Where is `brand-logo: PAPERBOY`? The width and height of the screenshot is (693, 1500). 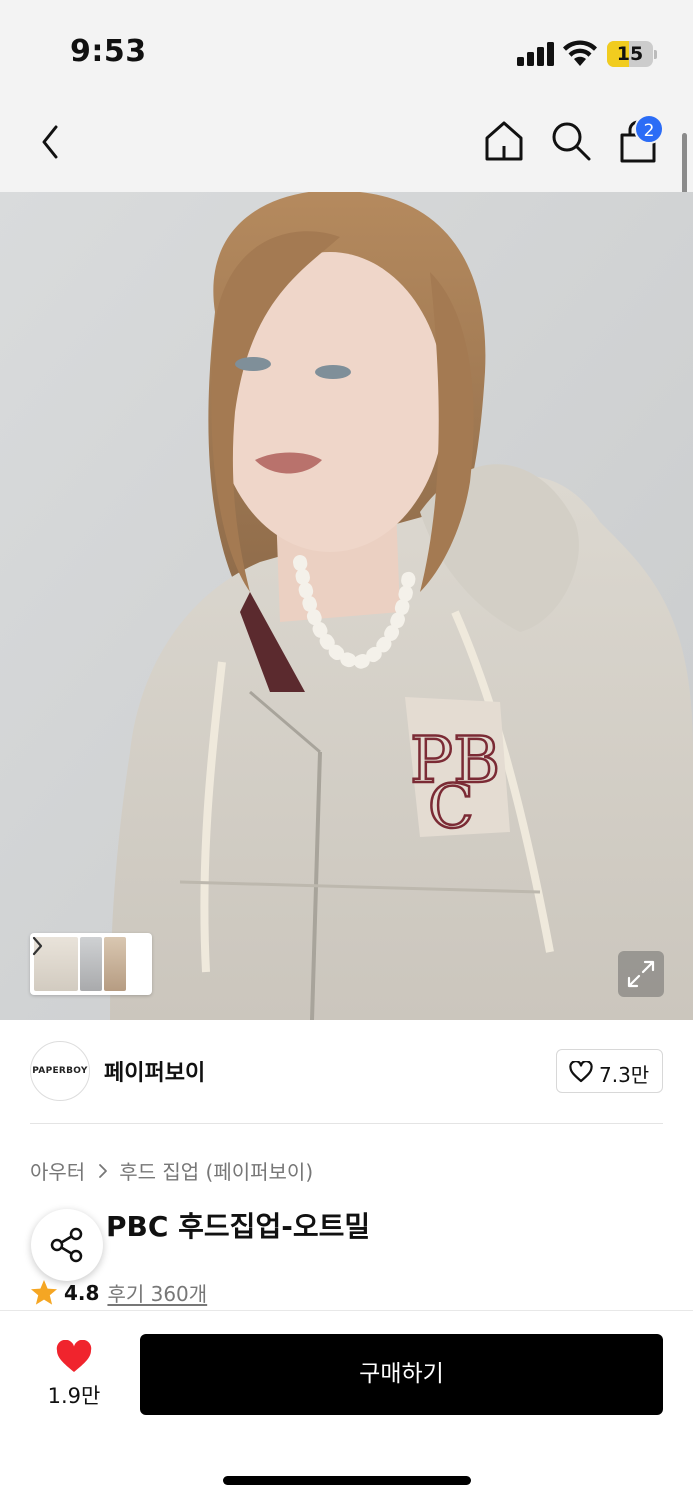
brand-logo: PAPERBOY is located at coordinates (60, 1071).